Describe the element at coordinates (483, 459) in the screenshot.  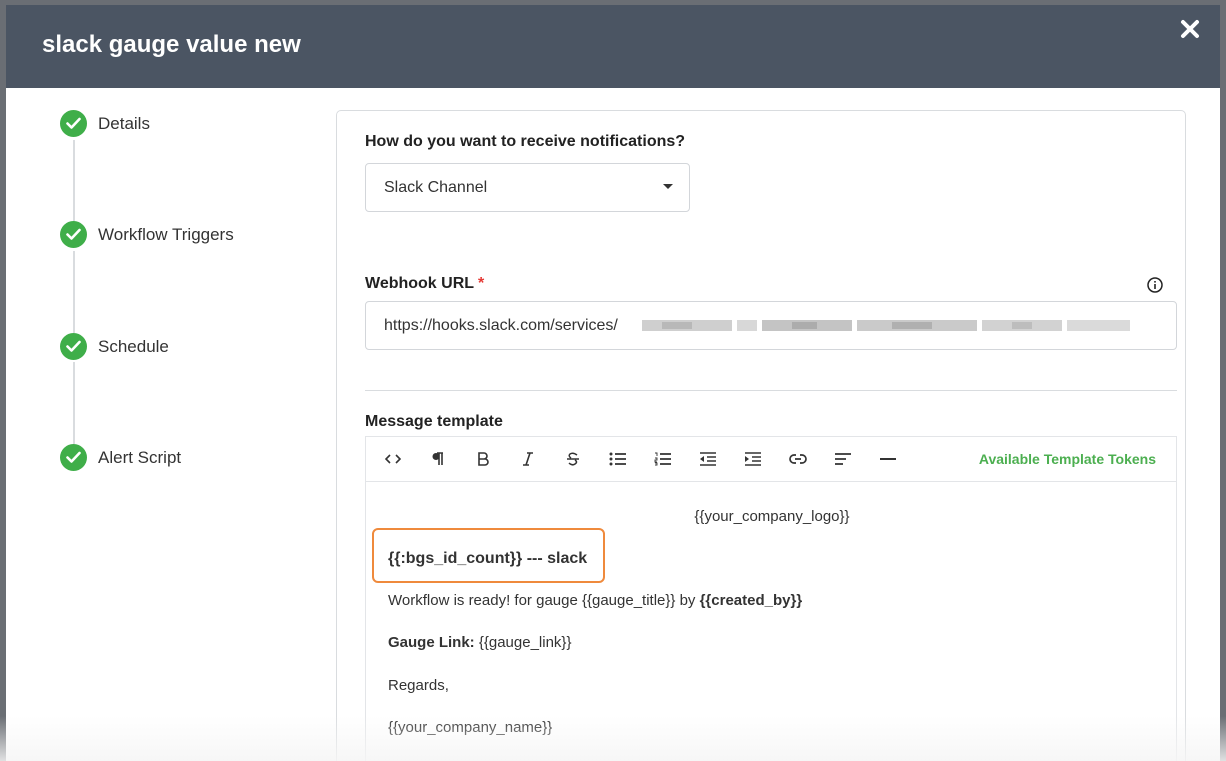
I see `bold-icon` at that location.